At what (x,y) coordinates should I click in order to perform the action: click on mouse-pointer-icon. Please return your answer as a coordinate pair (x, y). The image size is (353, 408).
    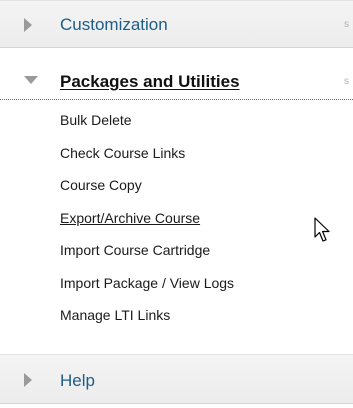
    Looking at the image, I should click on (322, 229).